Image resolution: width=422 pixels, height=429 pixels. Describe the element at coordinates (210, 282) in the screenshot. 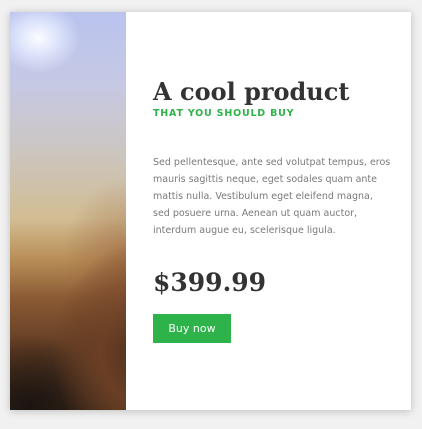

I see `product-price: $399.99` at that location.